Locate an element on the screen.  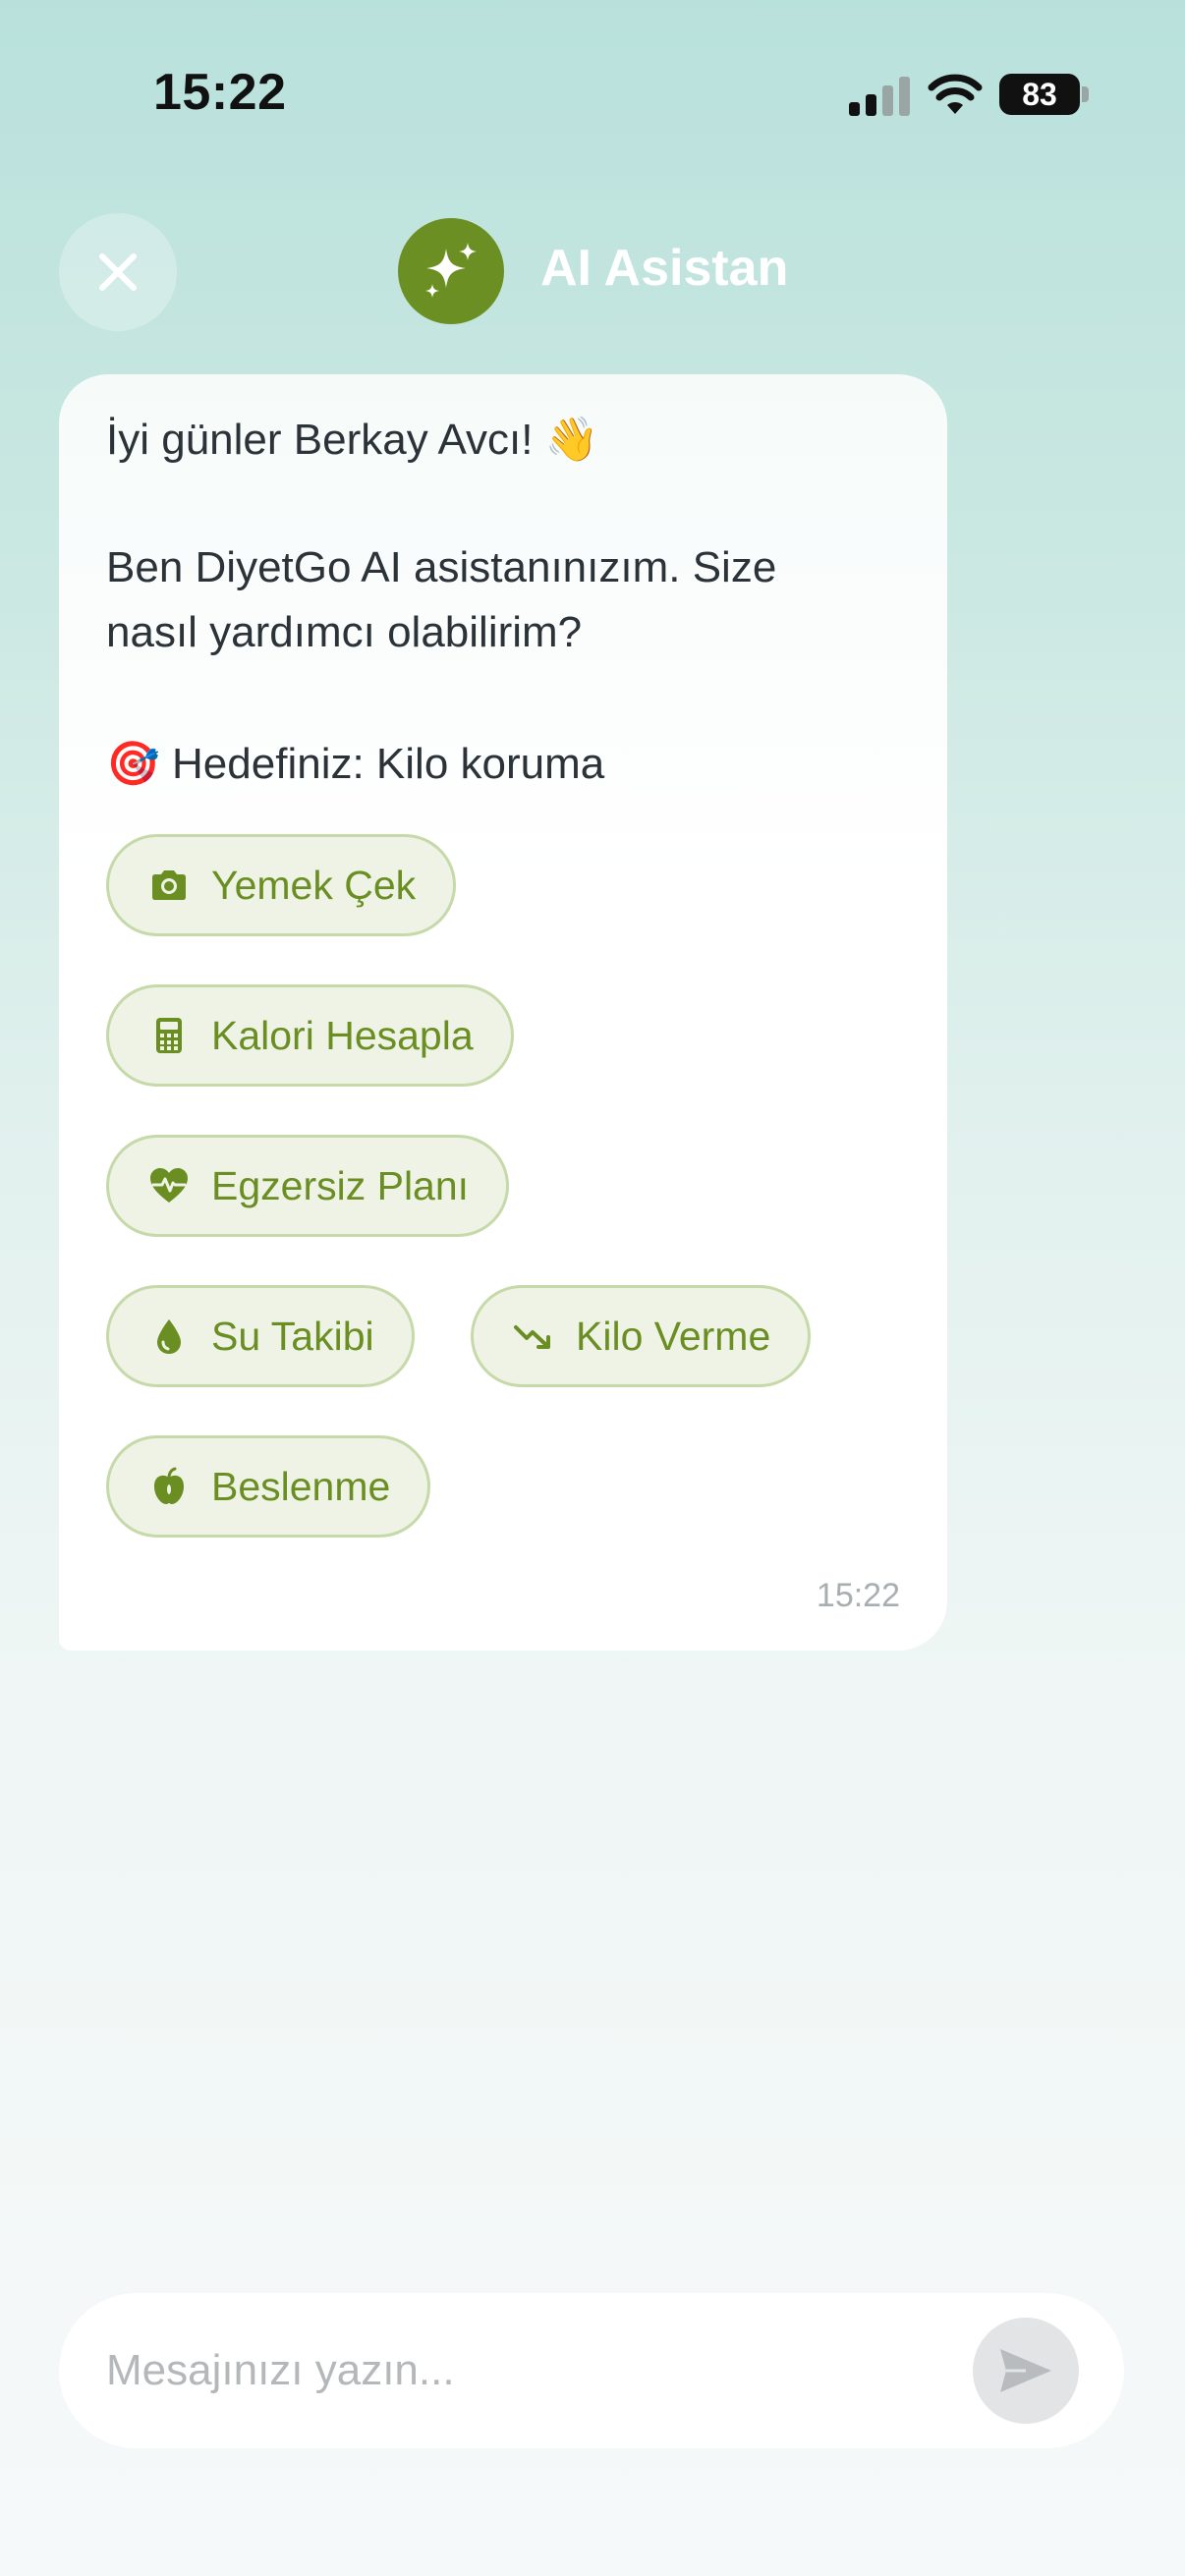
goal-text: Hedefiniz: Kilo koruma is located at coordinates (388, 764).